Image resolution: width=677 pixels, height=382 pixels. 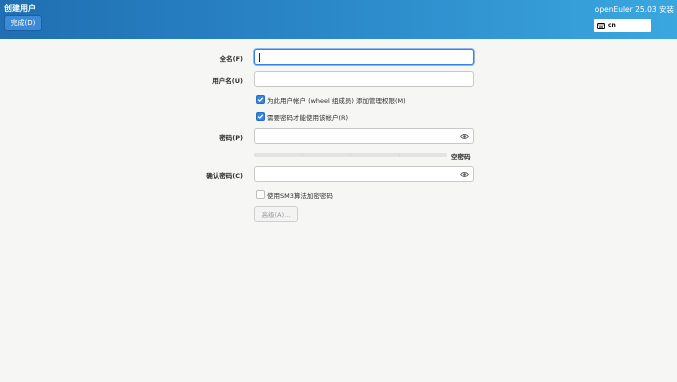 What do you see at coordinates (300, 195) in the screenshot?
I see `sm3-checkbox-label: 使用SM3算法加密密码` at bounding box center [300, 195].